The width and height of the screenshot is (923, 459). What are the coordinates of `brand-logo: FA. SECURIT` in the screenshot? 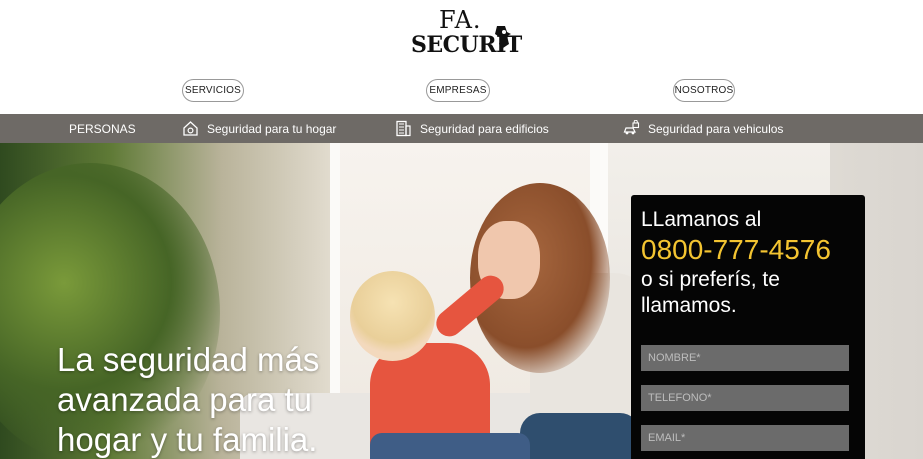 It's located at (466, 32).